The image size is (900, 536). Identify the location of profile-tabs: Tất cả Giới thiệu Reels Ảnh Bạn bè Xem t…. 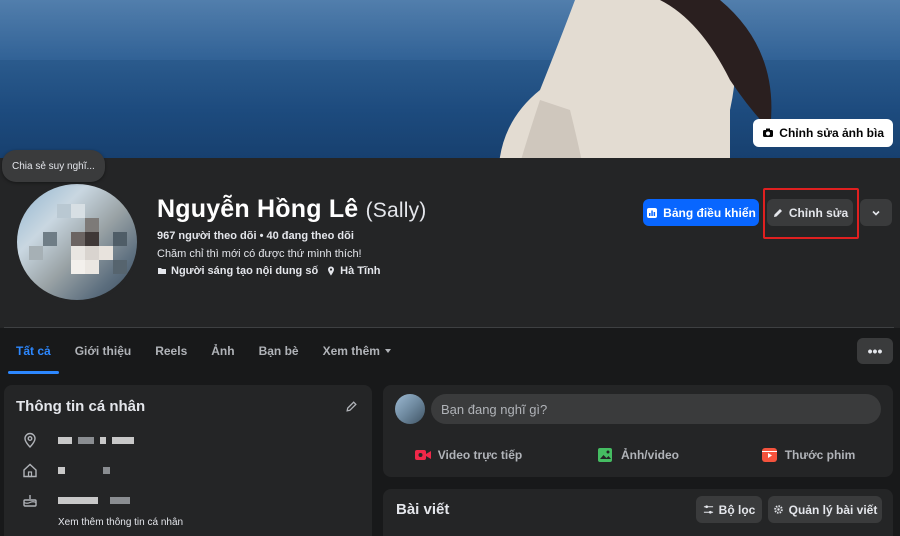
(449, 351).